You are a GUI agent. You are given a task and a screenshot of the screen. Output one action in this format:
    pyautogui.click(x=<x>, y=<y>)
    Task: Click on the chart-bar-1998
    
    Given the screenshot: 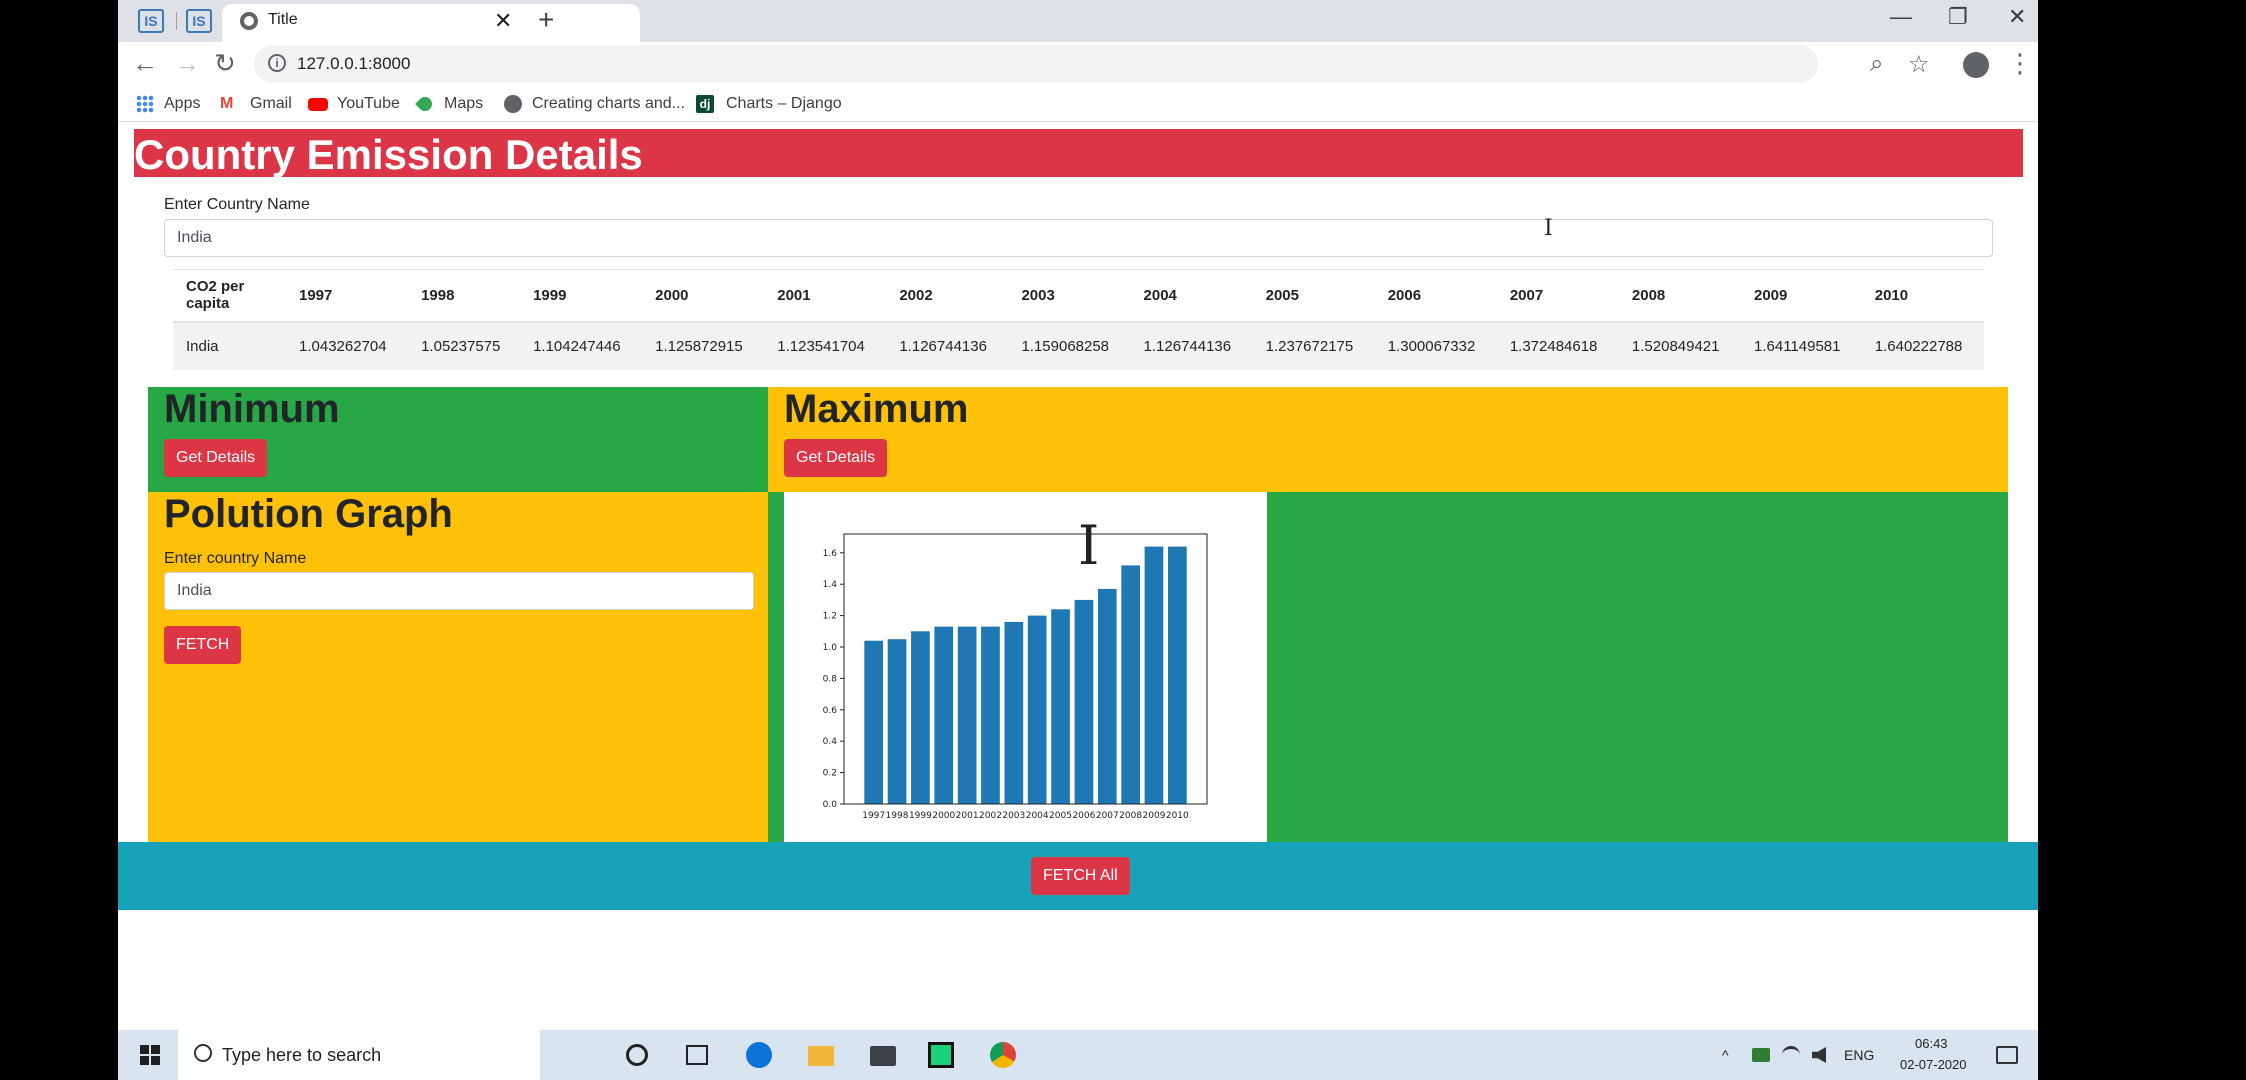 What is the action you would take?
    pyautogui.click(x=897, y=721)
    